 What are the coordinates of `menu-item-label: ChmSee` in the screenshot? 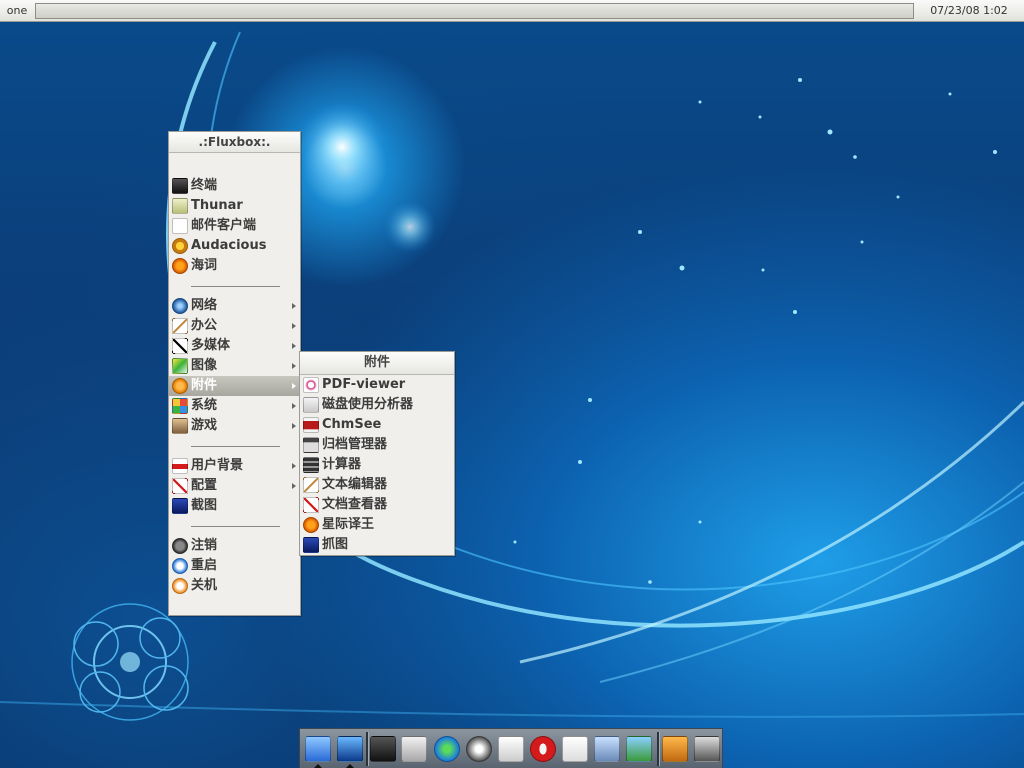 It's located at (352, 424).